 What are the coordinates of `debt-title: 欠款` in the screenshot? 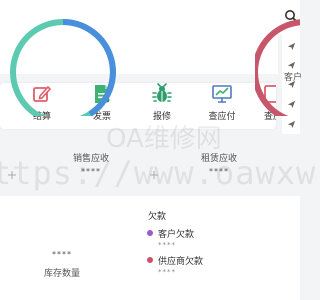 It's located at (157, 217).